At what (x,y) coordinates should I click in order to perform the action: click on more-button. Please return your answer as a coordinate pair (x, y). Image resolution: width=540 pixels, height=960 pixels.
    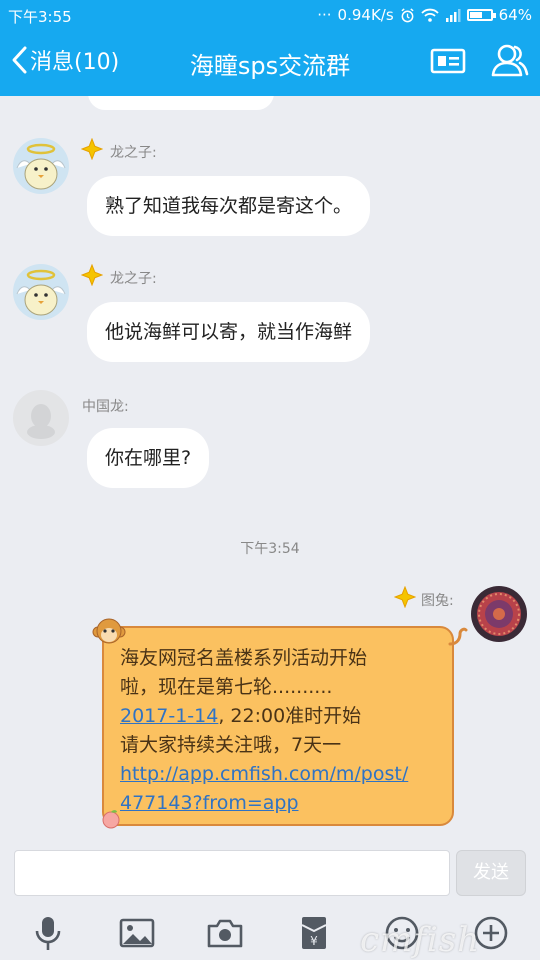
    Looking at the image, I should click on (491, 933).